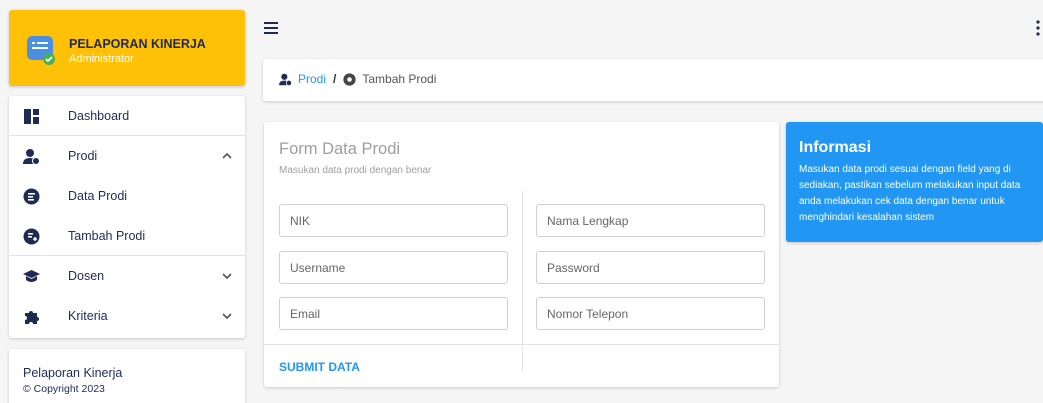 The height and width of the screenshot is (403, 1043). I want to click on sidebar-item-label: Dosen, so click(86, 276).